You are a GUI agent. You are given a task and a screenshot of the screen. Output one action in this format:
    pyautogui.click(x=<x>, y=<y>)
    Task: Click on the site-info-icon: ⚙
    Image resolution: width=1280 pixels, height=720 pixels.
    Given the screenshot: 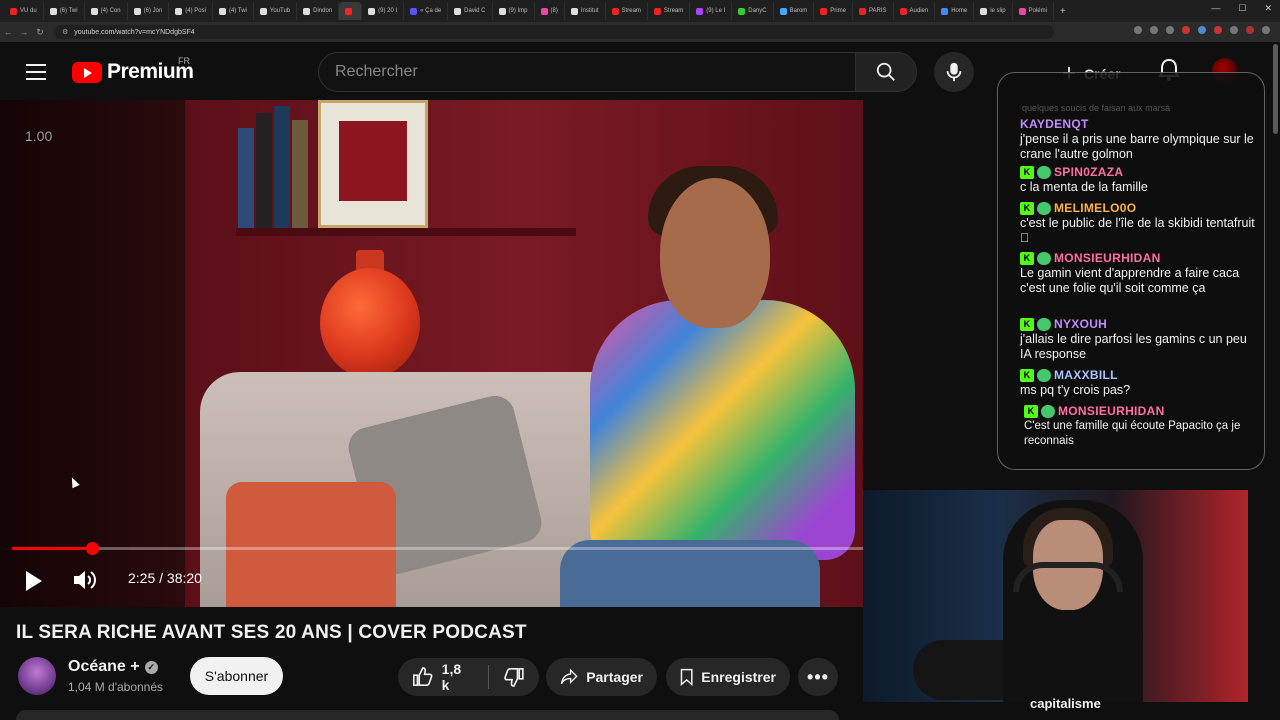 What is the action you would take?
    pyautogui.click(x=65, y=32)
    